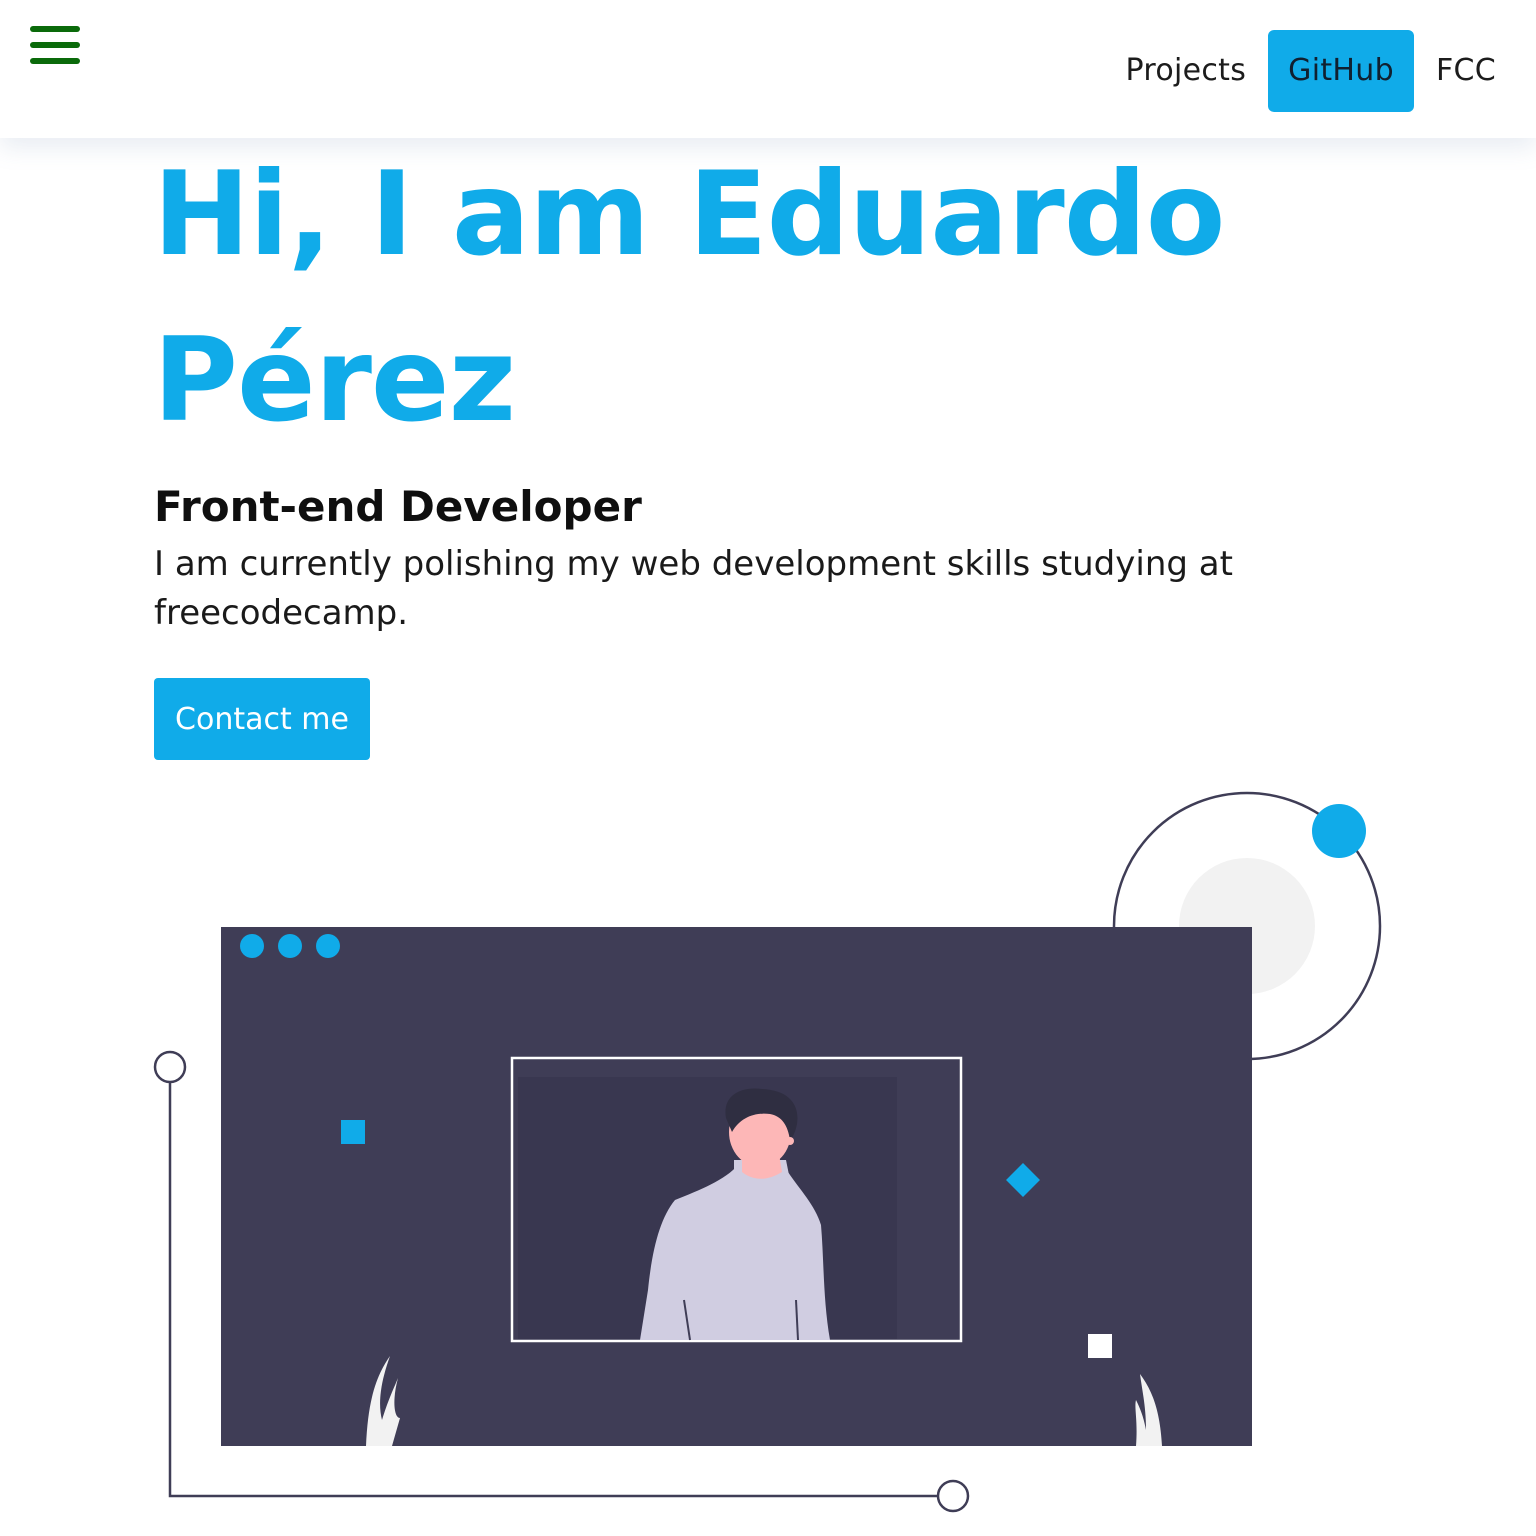 This screenshot has width=1536, height=1536. Describe the element at coordinates (1023, 1180) in the screenshot. I see `diamond-shape-icon` at that location.